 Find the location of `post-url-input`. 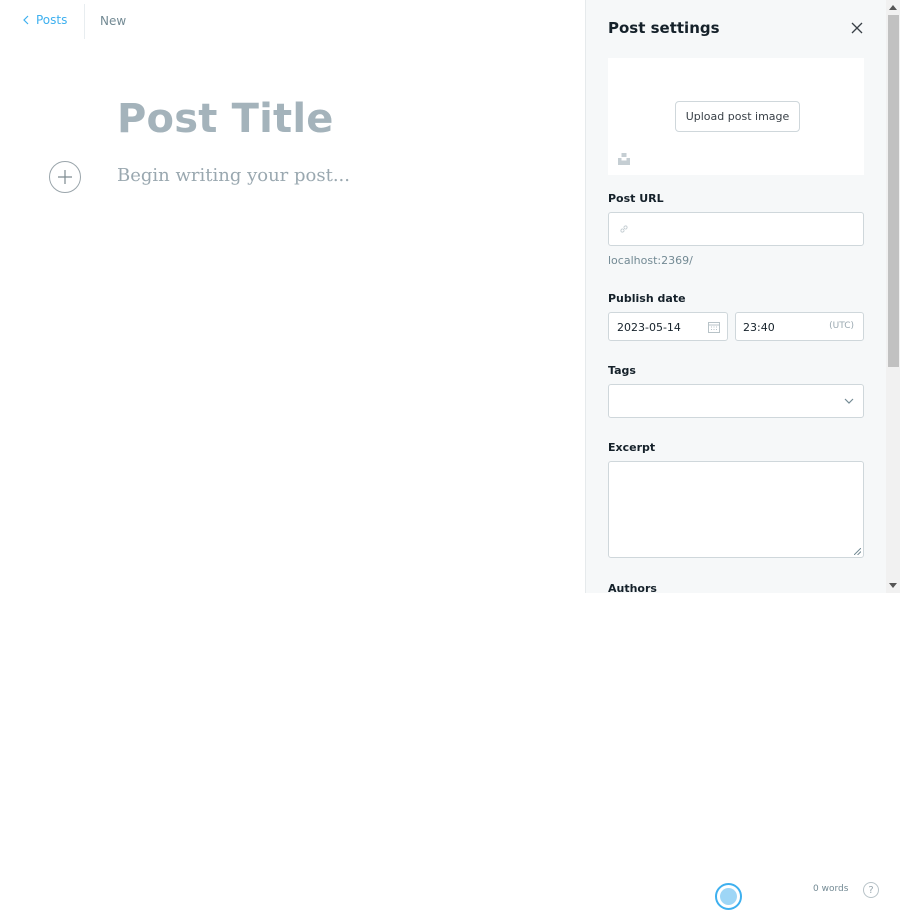

post-url-input is located at coordinates (736, 229).